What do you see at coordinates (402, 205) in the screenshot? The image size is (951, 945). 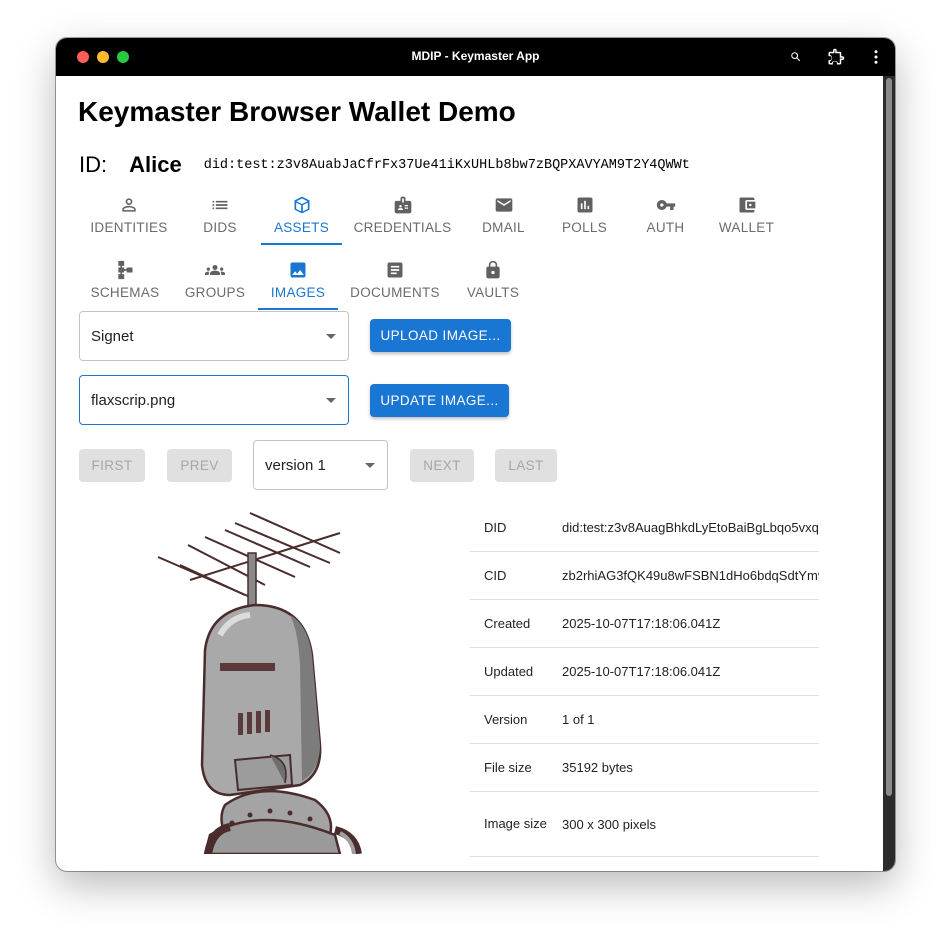 I see `badge-icon` at bounding box center [402, 205].